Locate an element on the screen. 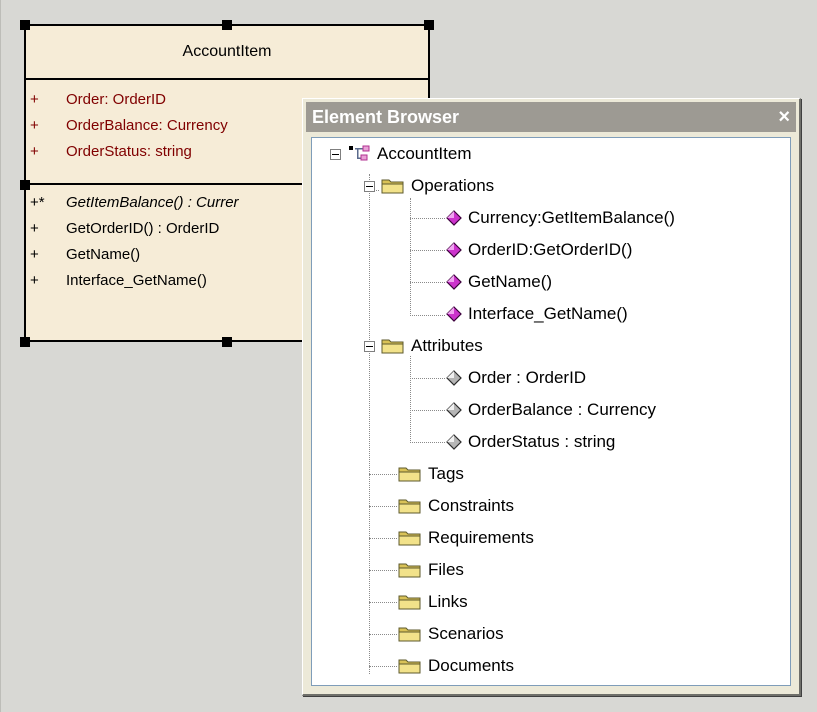 The height and width of the screenshot is (712, 817). close-icon: × is located at coordinates (784, 117).